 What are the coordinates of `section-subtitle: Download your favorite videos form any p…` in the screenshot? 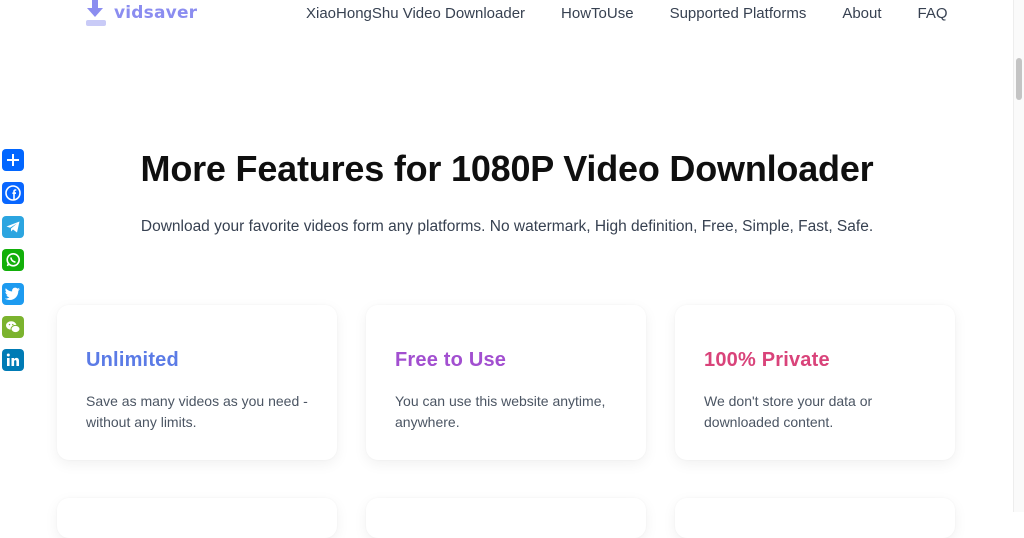 It's located at (507, 226).